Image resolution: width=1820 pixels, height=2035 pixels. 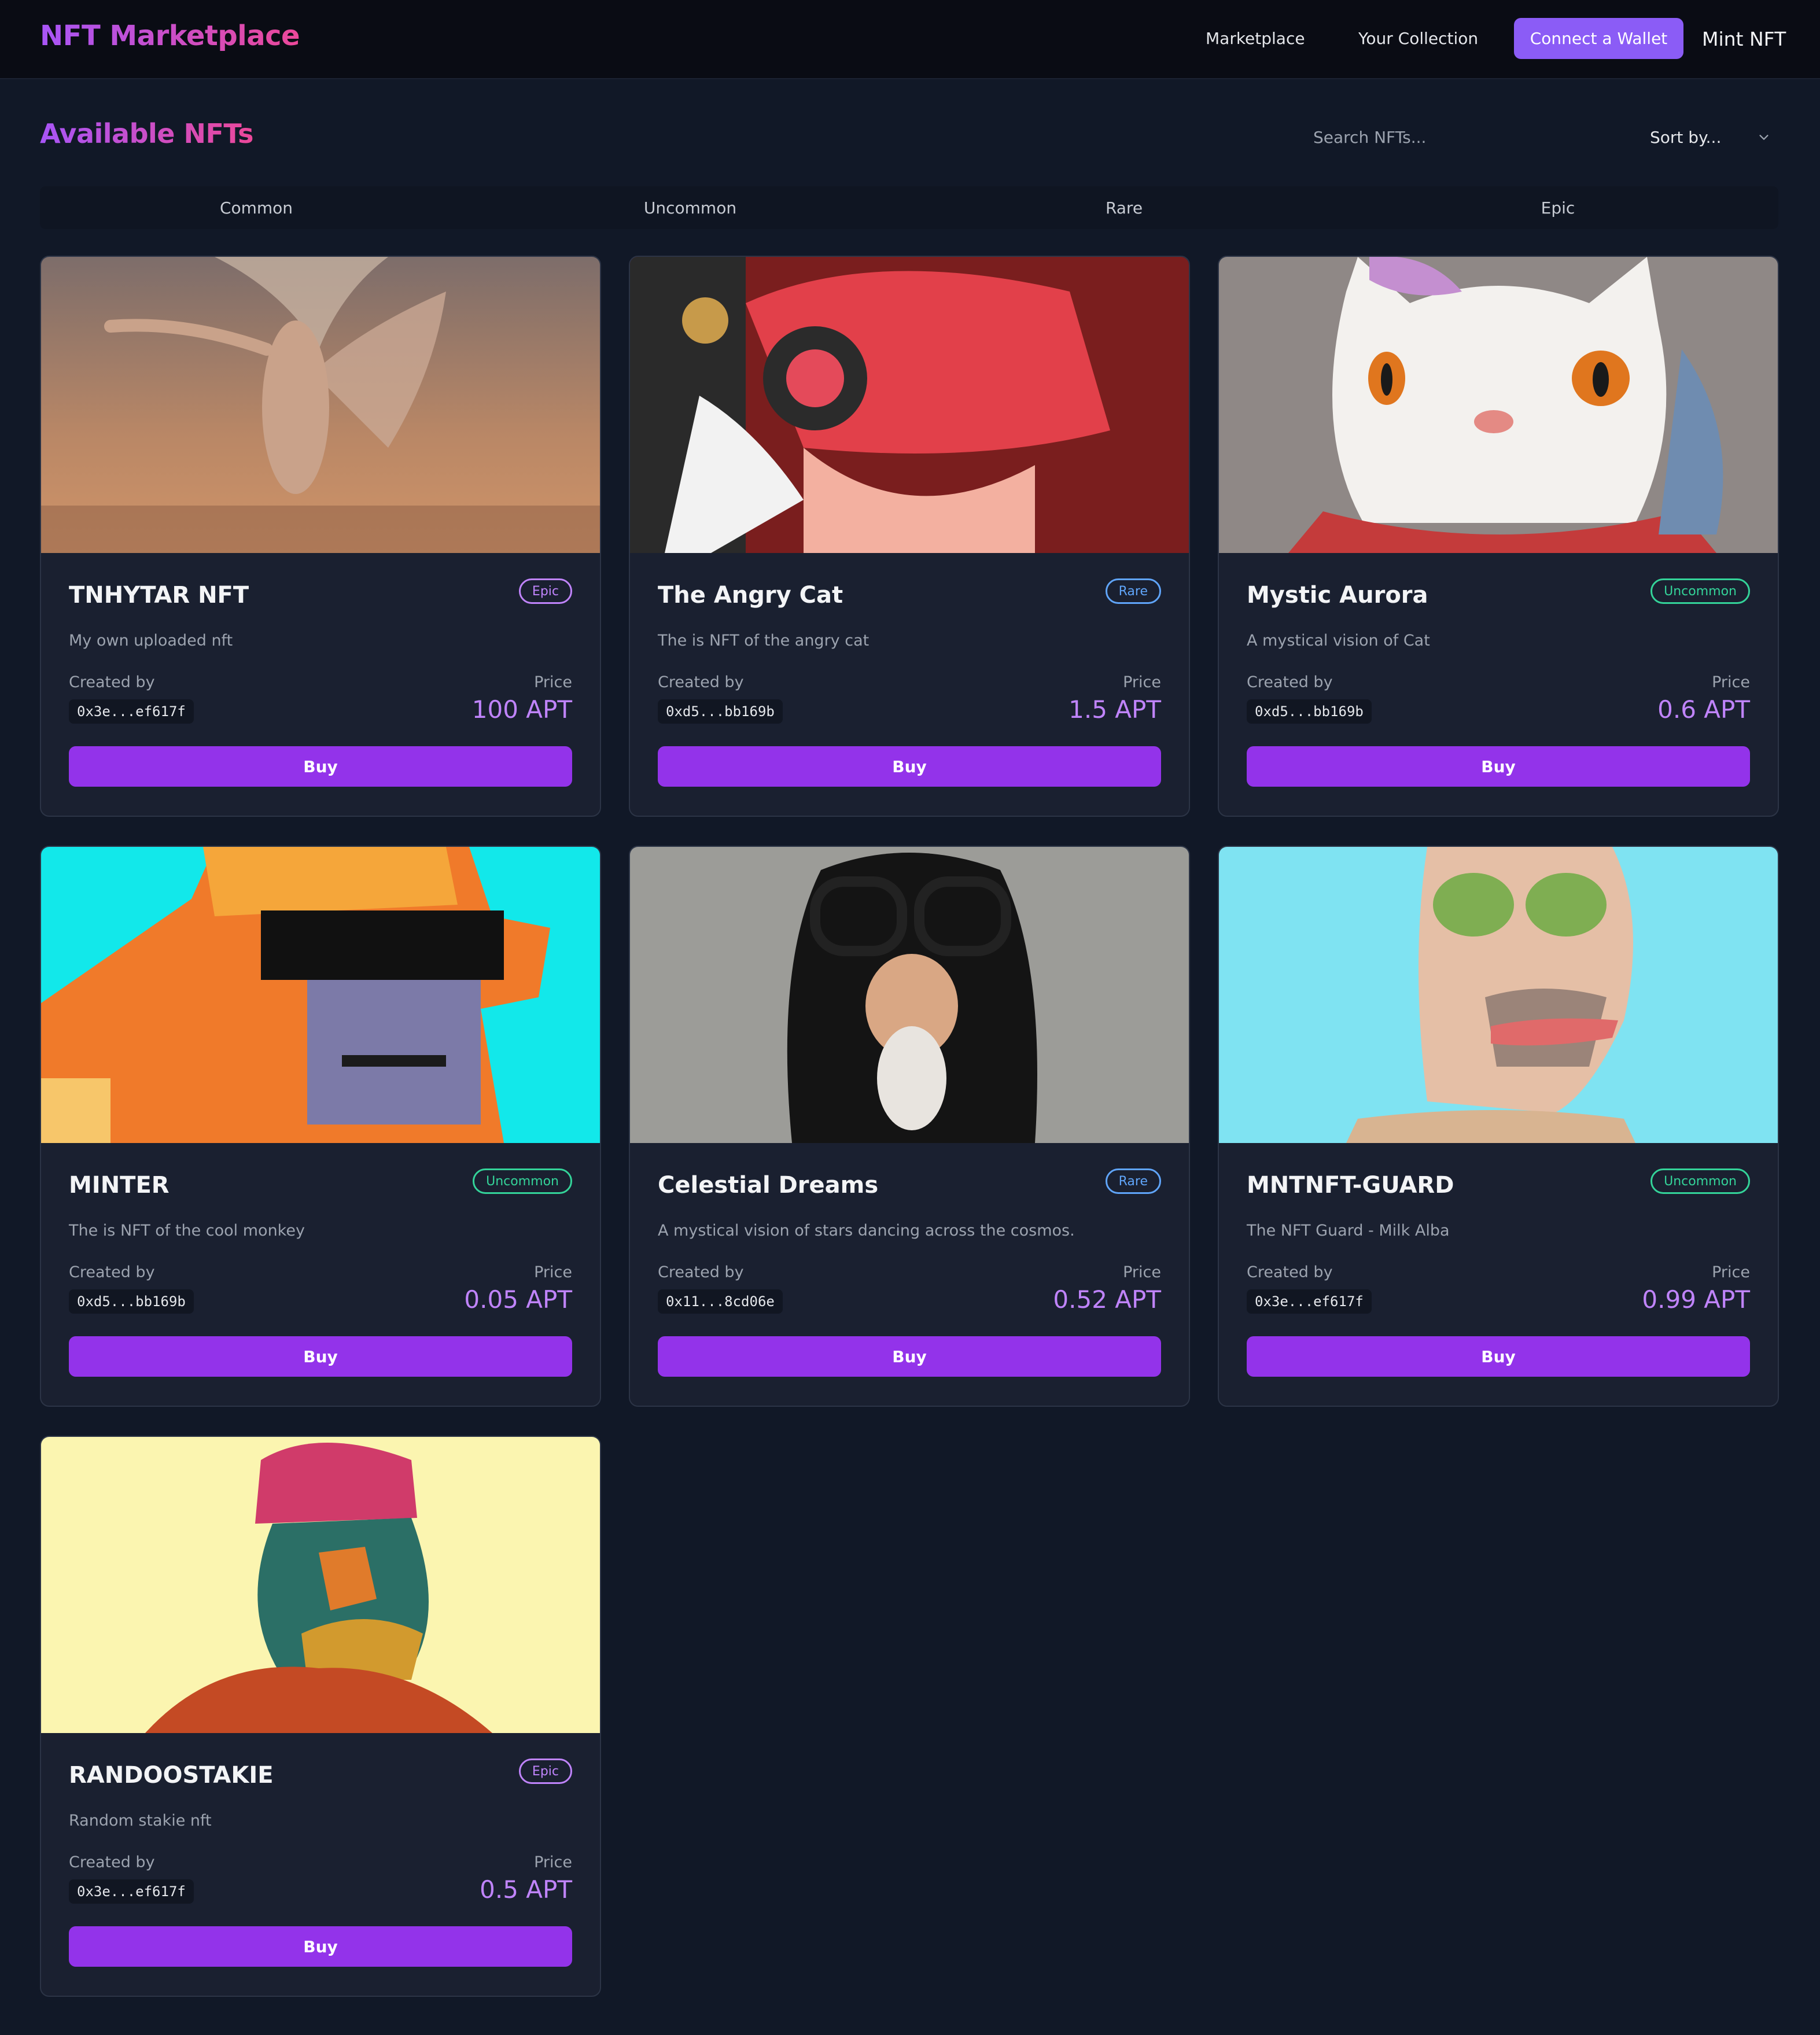 I want to click on nft-title: MNTNFT-GUARD, so click(x=1350, y=1186).